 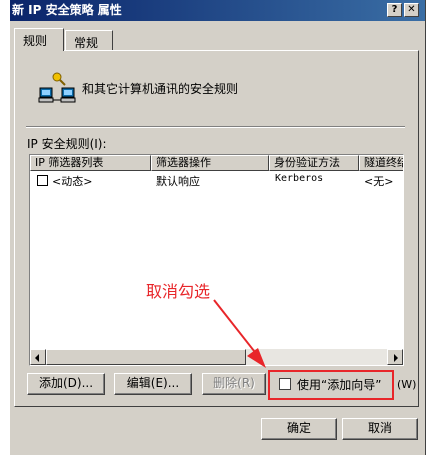 I want to click on arrow-left-icon, so click(x=37, y=358).